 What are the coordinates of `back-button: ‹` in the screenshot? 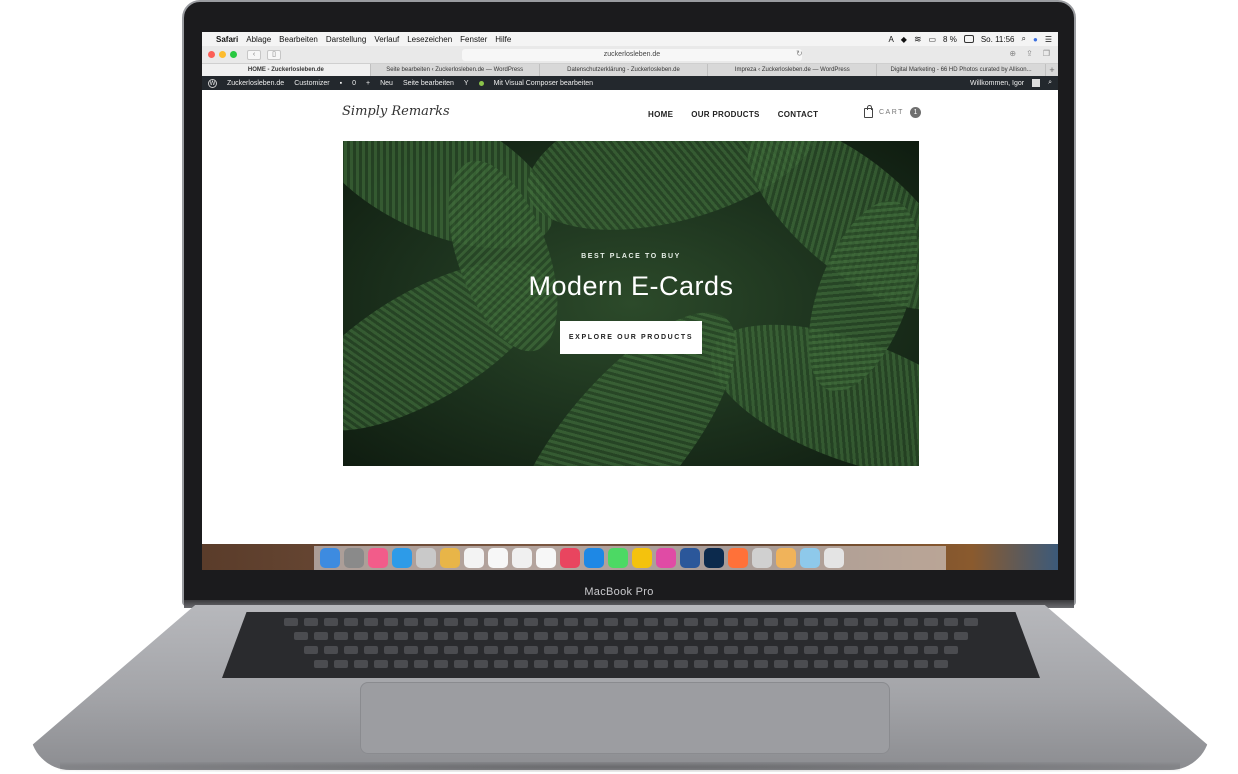 It's located at (254, 54).